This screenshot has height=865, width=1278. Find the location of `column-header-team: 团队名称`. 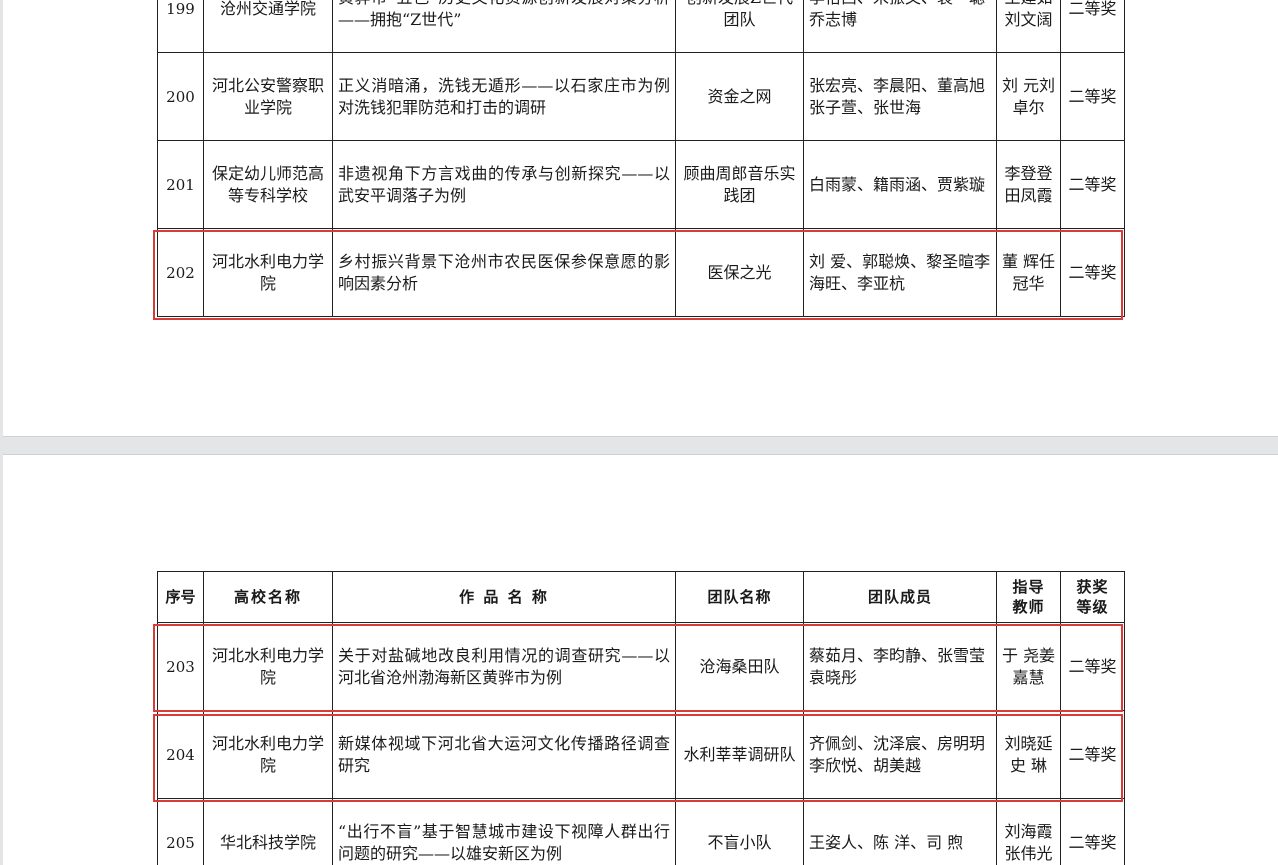

column-header-team: 团队名称 is located at coordinates (740, 597).